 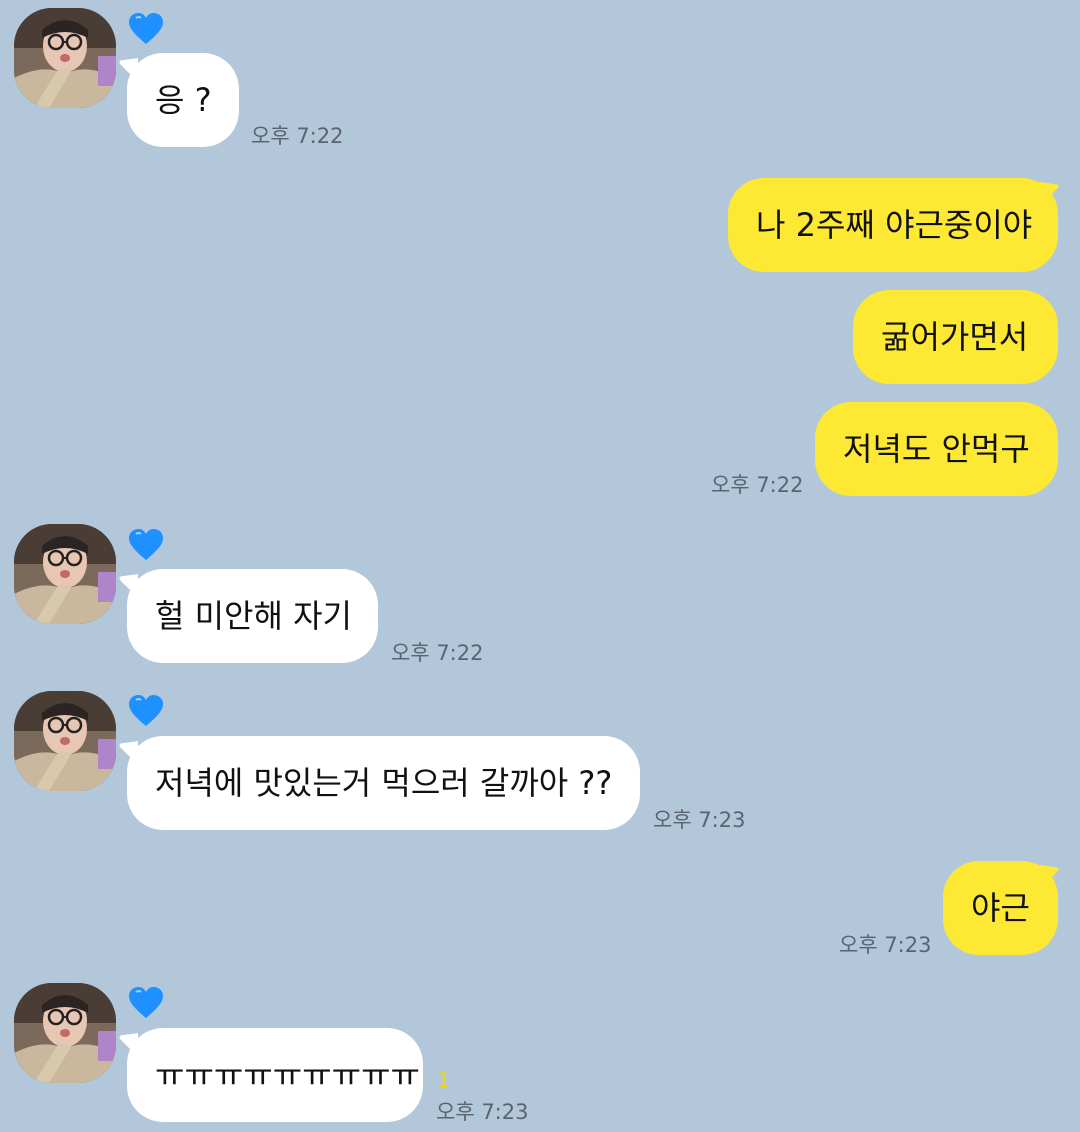 I want to click on message-text: 헐 미안해 자기, so click(x=253, y=616).